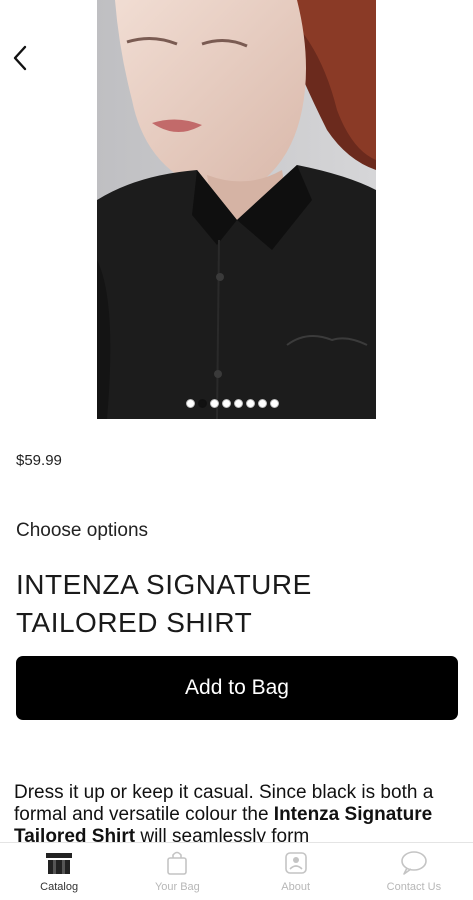 The height and width of the screenshot is (900, 473). What do you see at coordinates (237, 688) in the screenshot?
I see `add-to-bag-button: Add to Bag` at bounding box center [237, 688].